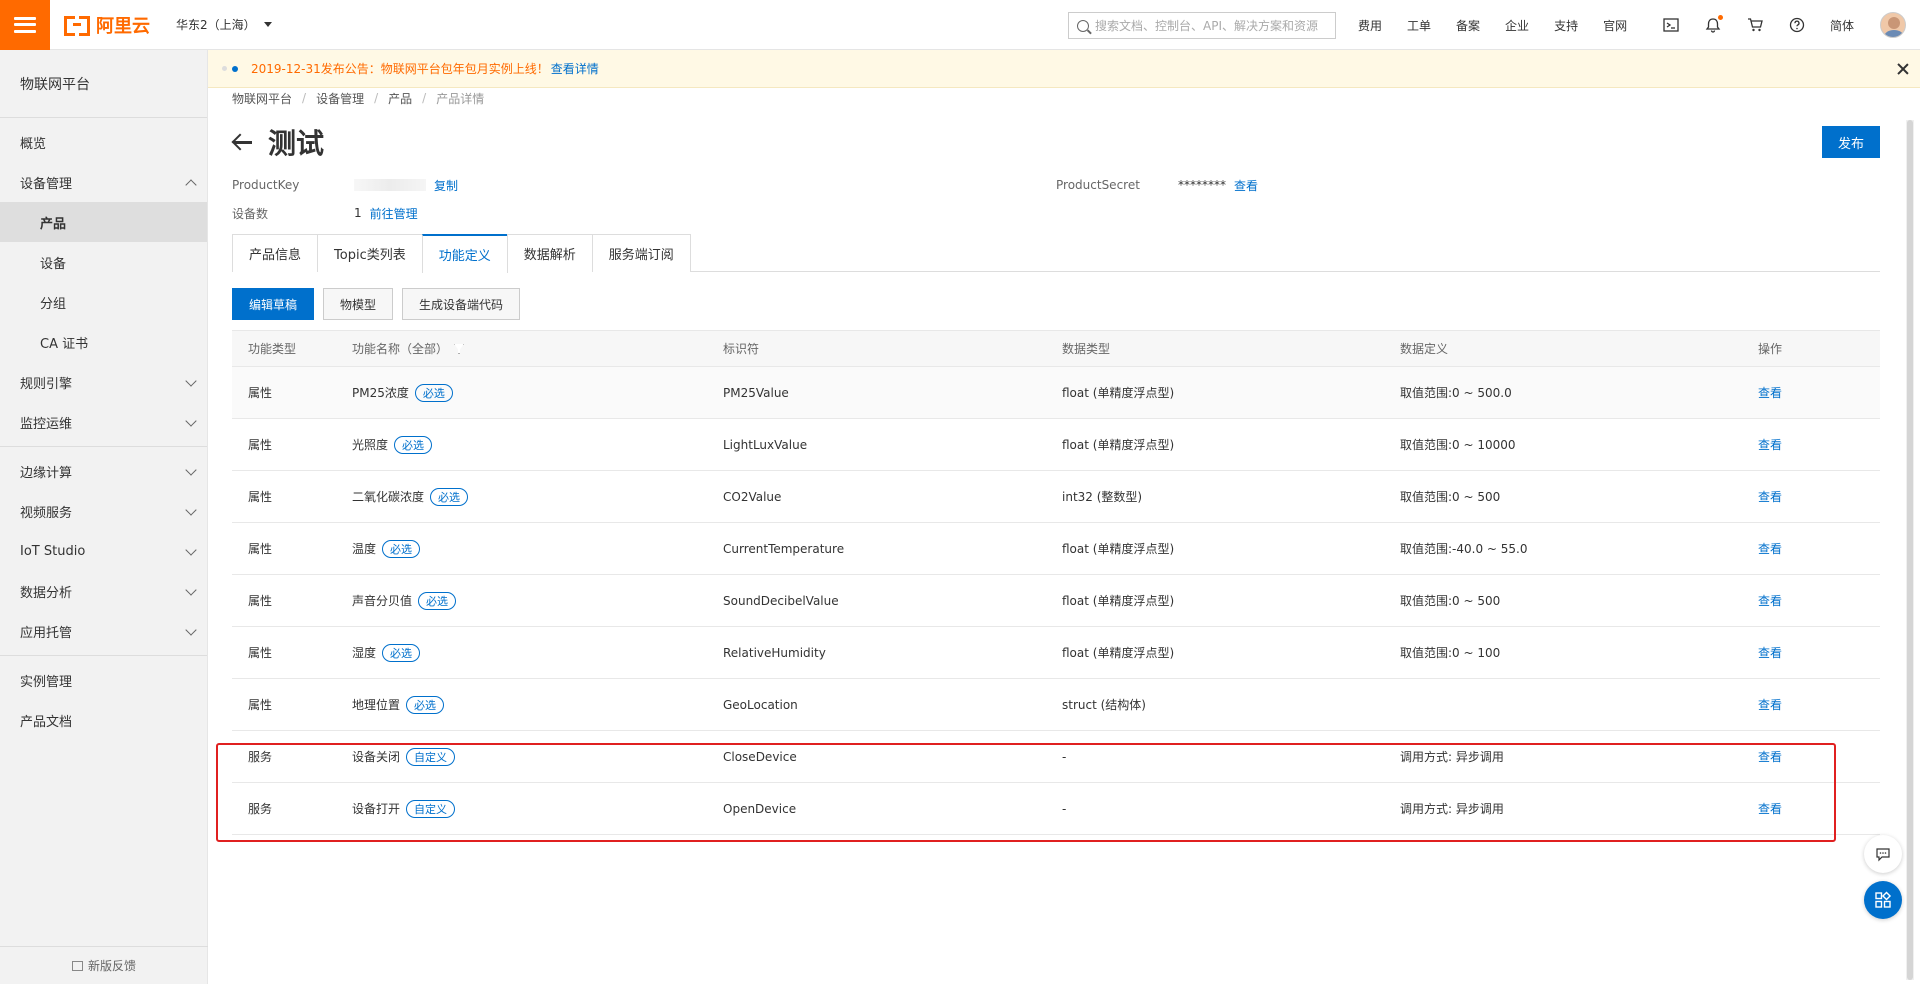 The height and width of the screenshot is (984, 1920). Describe the element at coordinates (103, 382) in the screenshot. I see `sidebar-item-rule-engine: 规则引擎` at that location.